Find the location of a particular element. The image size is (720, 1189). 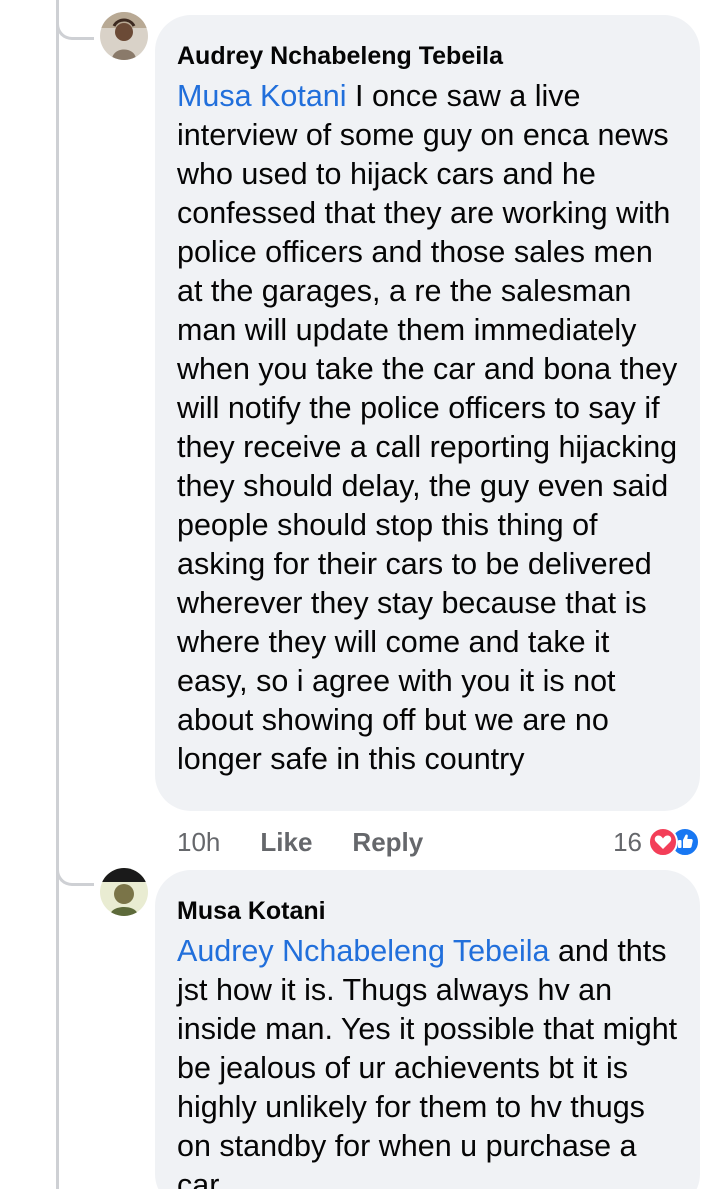

thread-line is located at coordinates (57, 594).